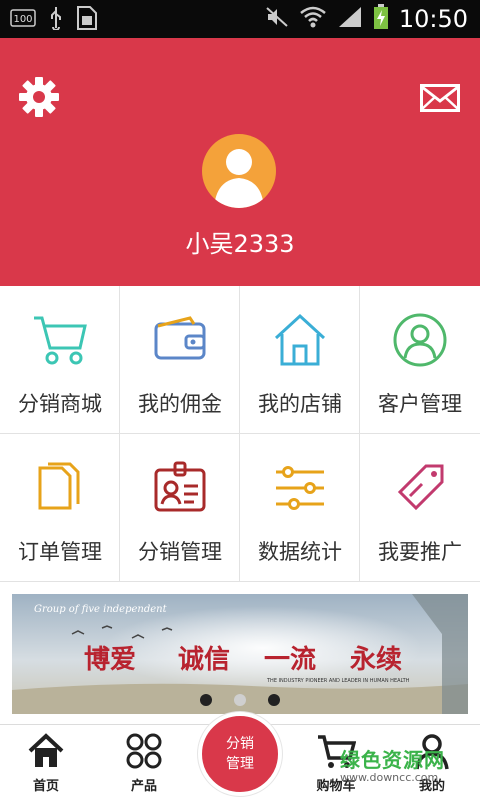  What do you see at coordinates (180, 552) in the screenshot?
I see `grid-item-label: 分销管理` at bounding box center [180, 552].